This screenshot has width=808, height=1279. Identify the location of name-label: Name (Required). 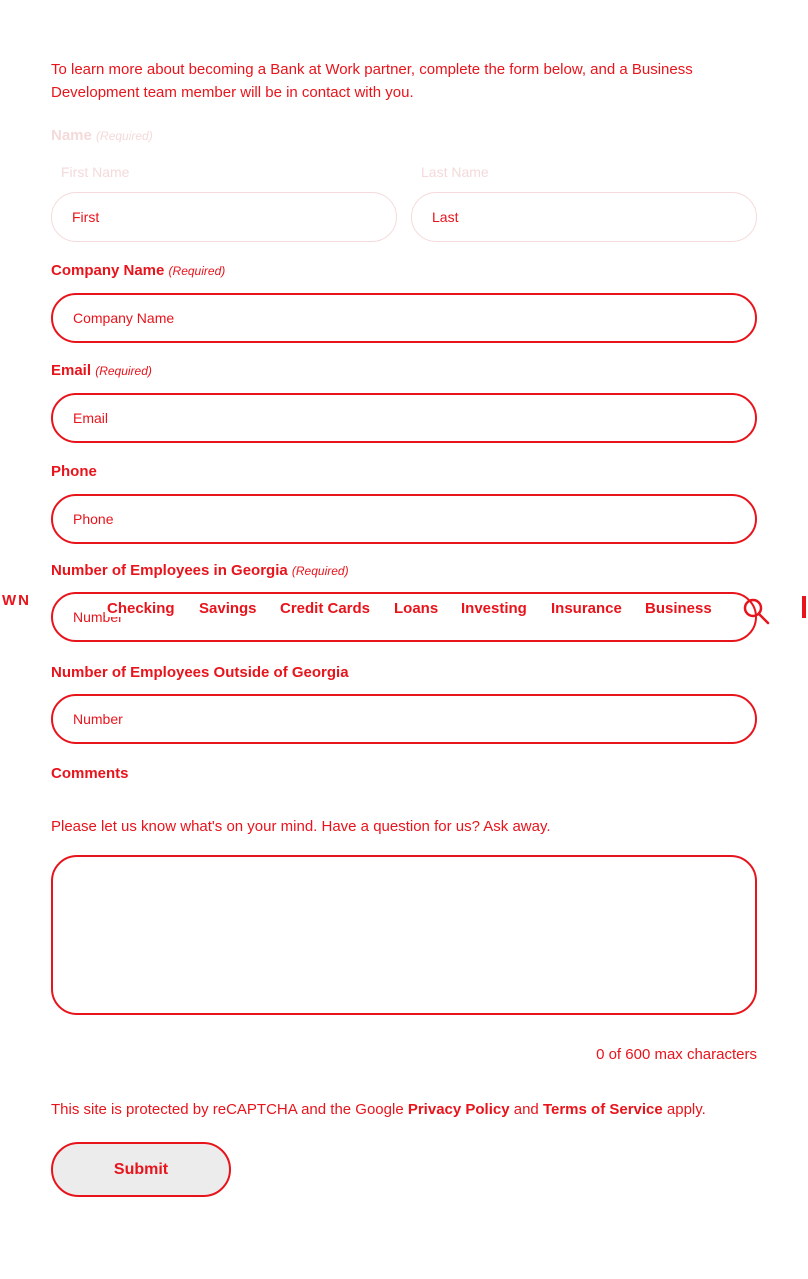
(102, 135).